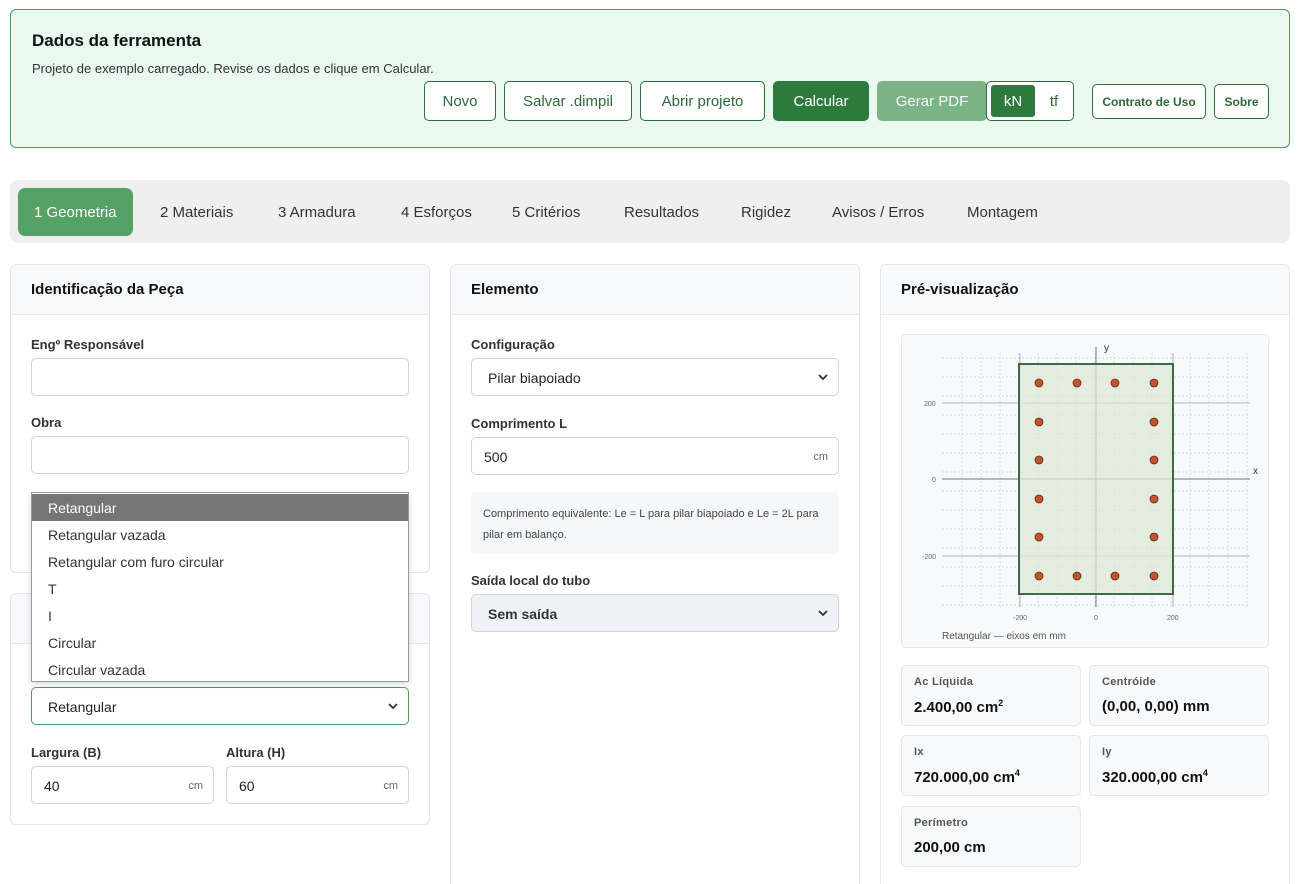 The image size is (1305, 884). I want to click on x-axis-label: x, so click(1255, 471).